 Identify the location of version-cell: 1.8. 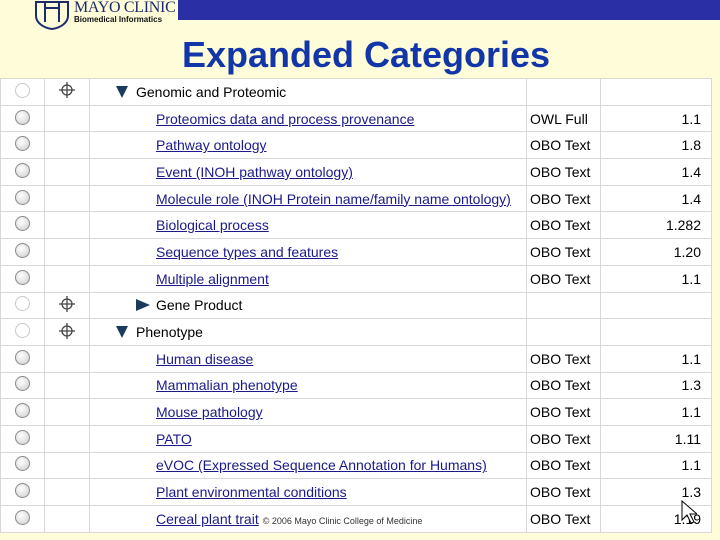
(656, 145).